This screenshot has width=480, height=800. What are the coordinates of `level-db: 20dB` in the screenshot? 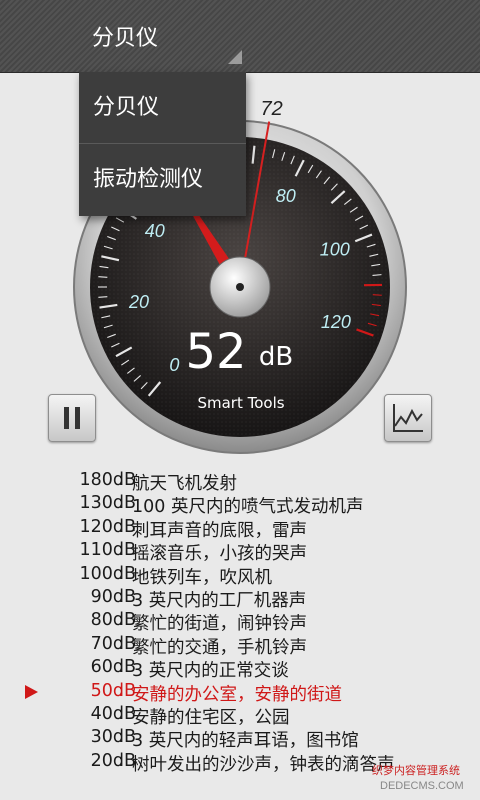 It's located at (113, 760).